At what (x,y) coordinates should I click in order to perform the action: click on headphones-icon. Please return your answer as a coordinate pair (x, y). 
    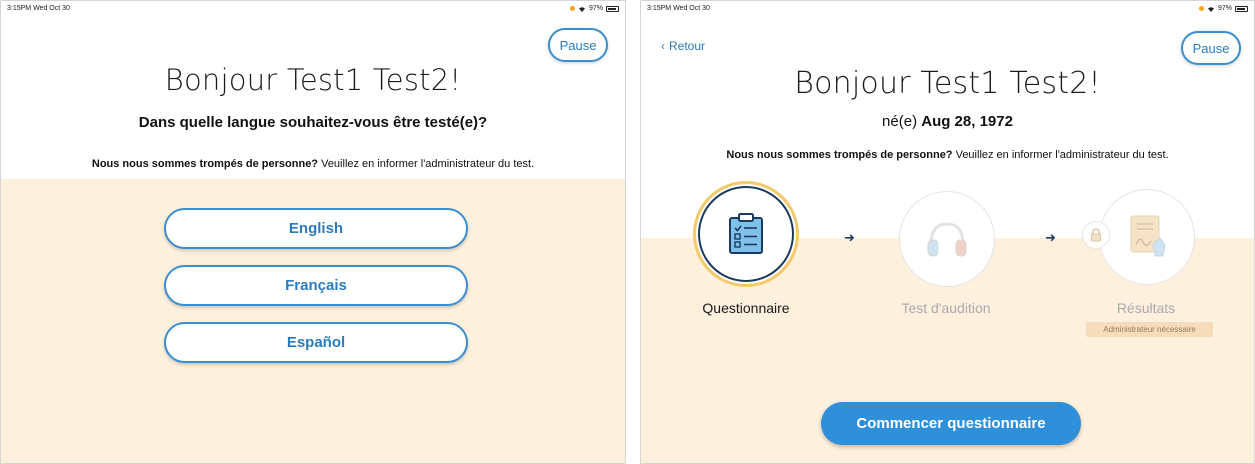
    Looking at the image, I should click on (947, 239).